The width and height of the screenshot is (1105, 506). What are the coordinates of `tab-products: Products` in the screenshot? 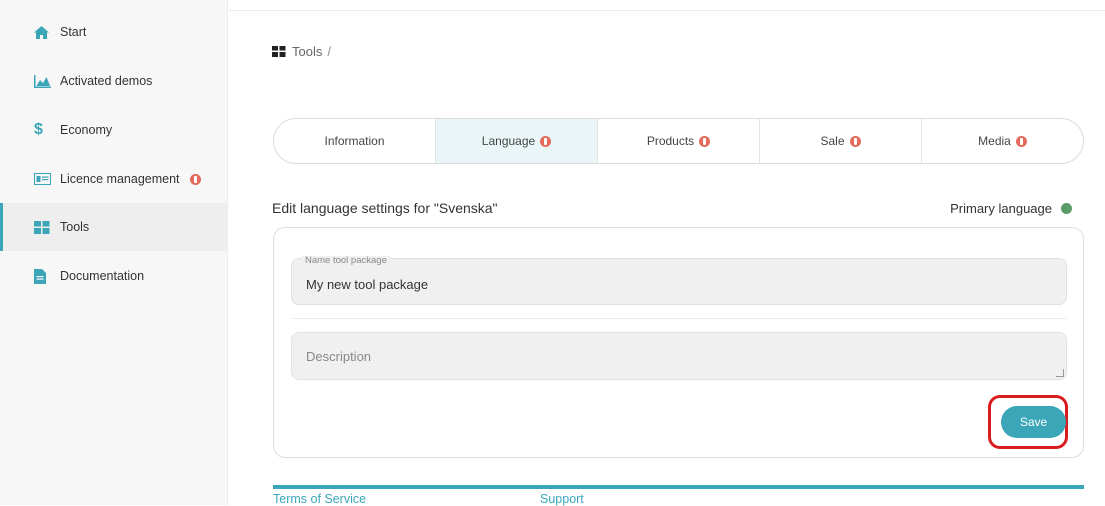 It's located at (679, 141).